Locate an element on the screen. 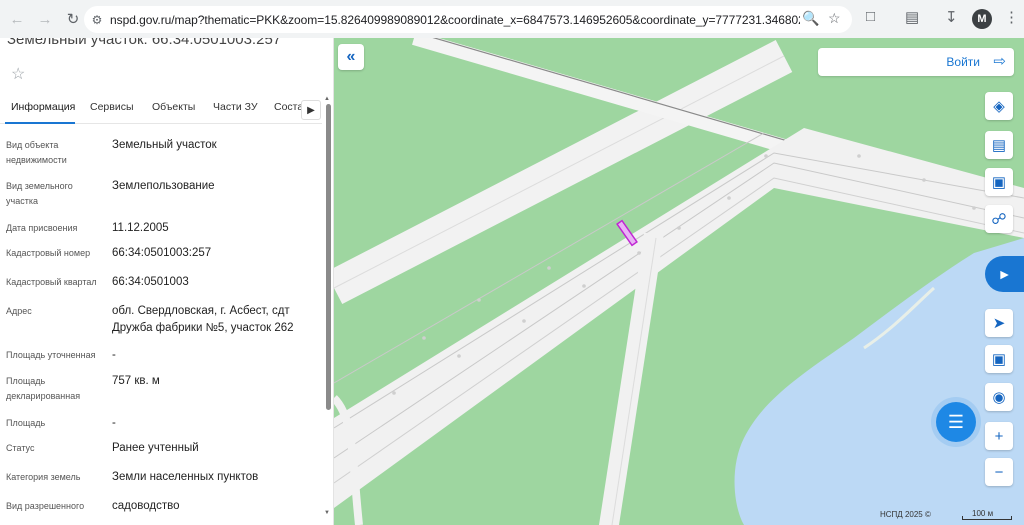 Image resolution: width=1024 pixels, height=525 pixels. field-value: садоводство is located at coordinates (146, 506).